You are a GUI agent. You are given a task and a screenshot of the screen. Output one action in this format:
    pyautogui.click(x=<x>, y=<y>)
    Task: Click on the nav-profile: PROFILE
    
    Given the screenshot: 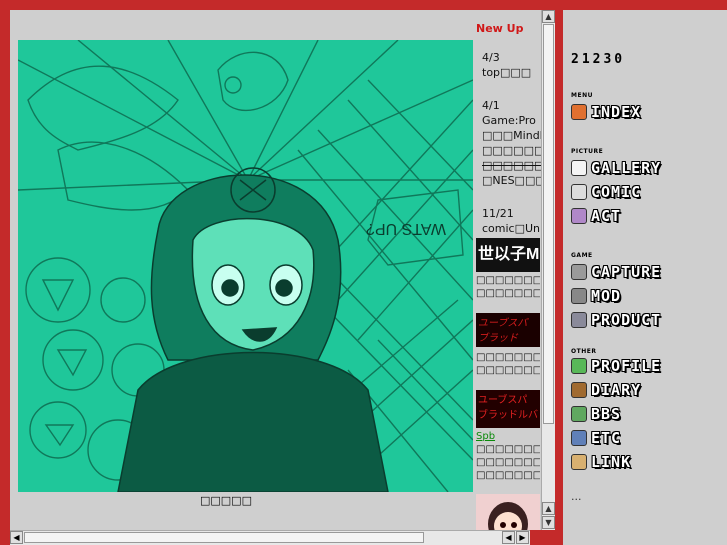 What is the action you would take?
    pyautogui.click(x=616, y=366)
    